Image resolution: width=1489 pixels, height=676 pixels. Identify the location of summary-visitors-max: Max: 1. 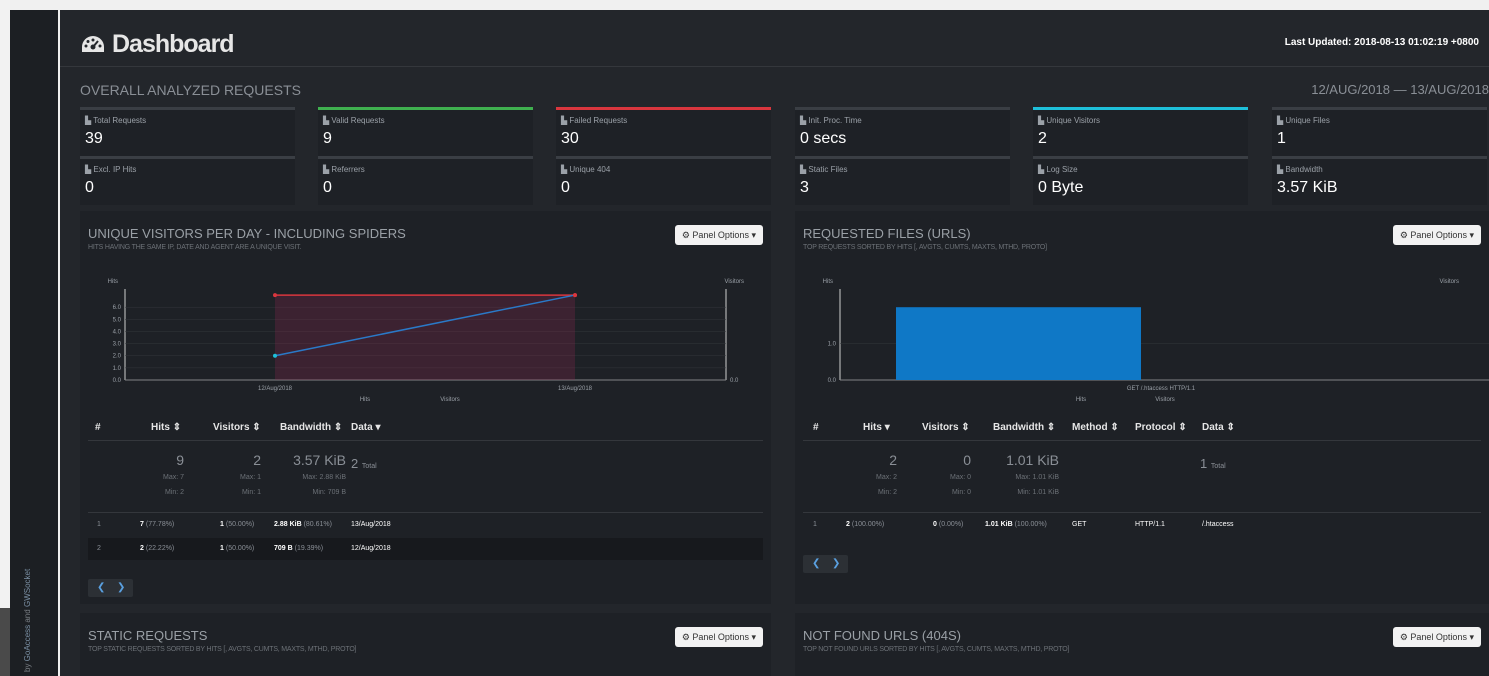
(250, 477).